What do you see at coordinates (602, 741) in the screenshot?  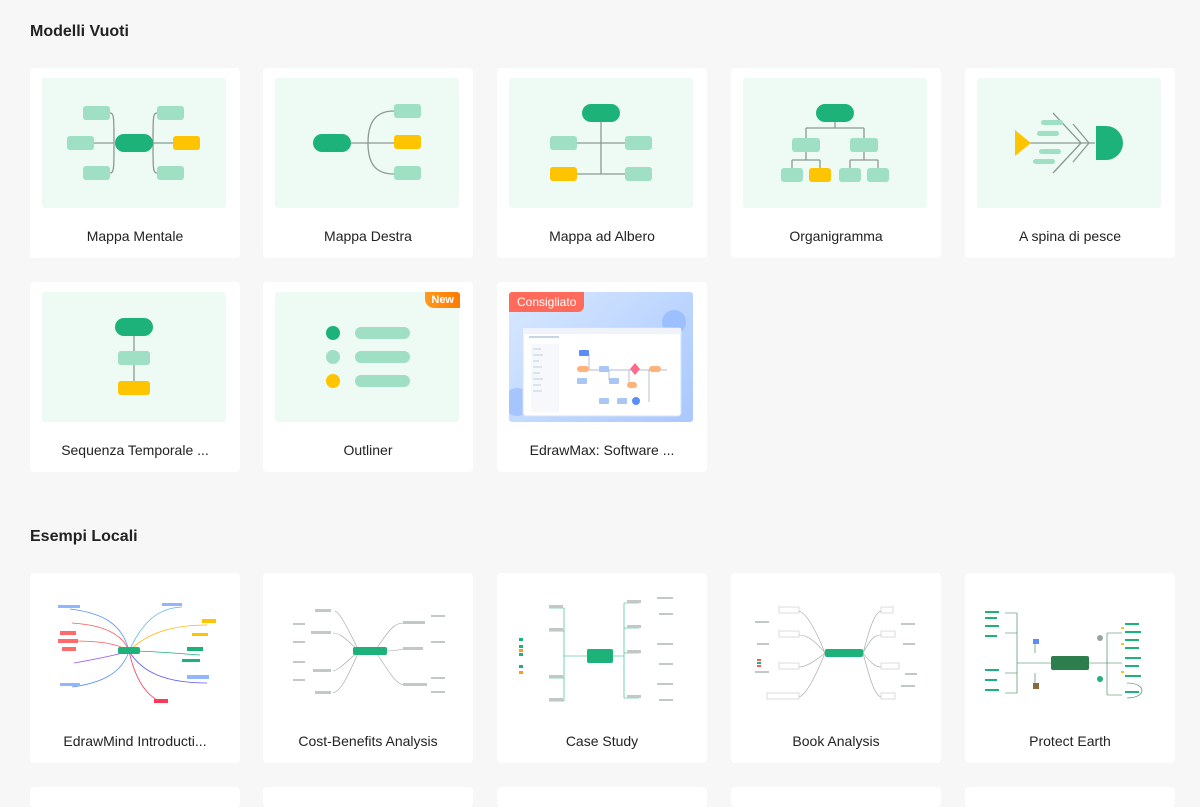 I see `example-label: Case Study` at bounding box center [602, 741].